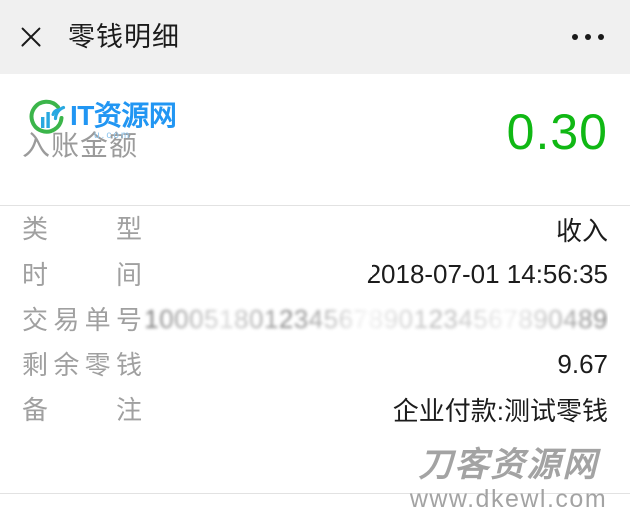  Describe the element at coordinates (82, 319) in the screenshot. I see `detail-label-order-id: 交易单号` at that location.